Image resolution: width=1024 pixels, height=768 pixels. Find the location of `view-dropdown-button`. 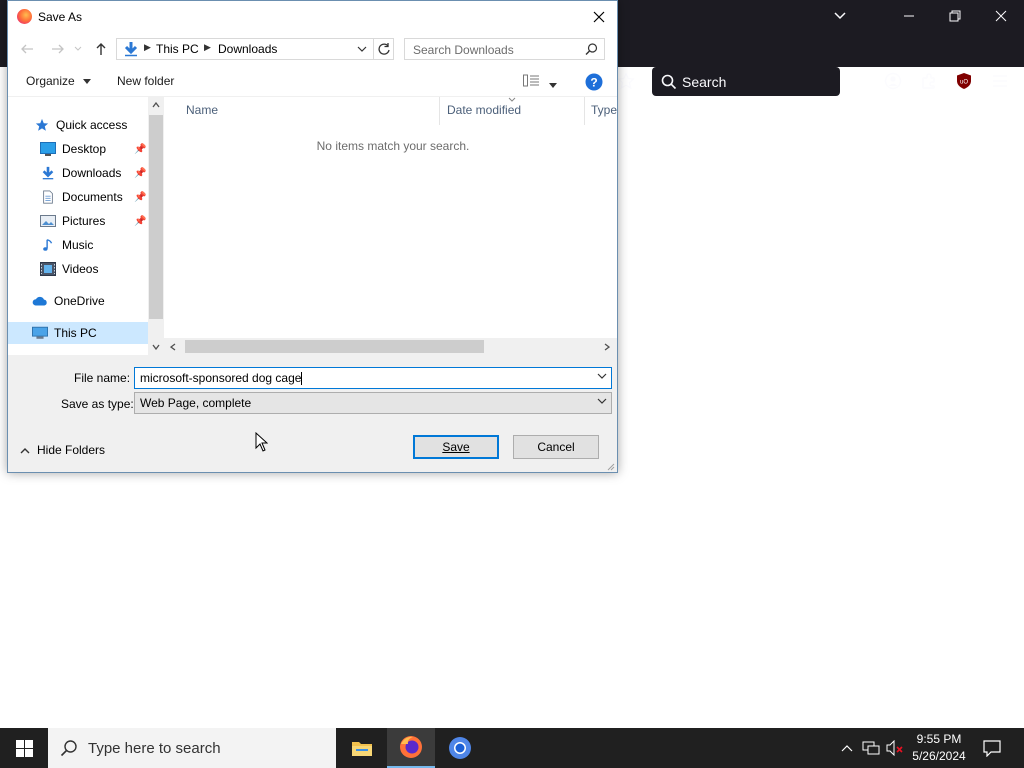

view-dropdown-button is located at coordinates (553, 85).